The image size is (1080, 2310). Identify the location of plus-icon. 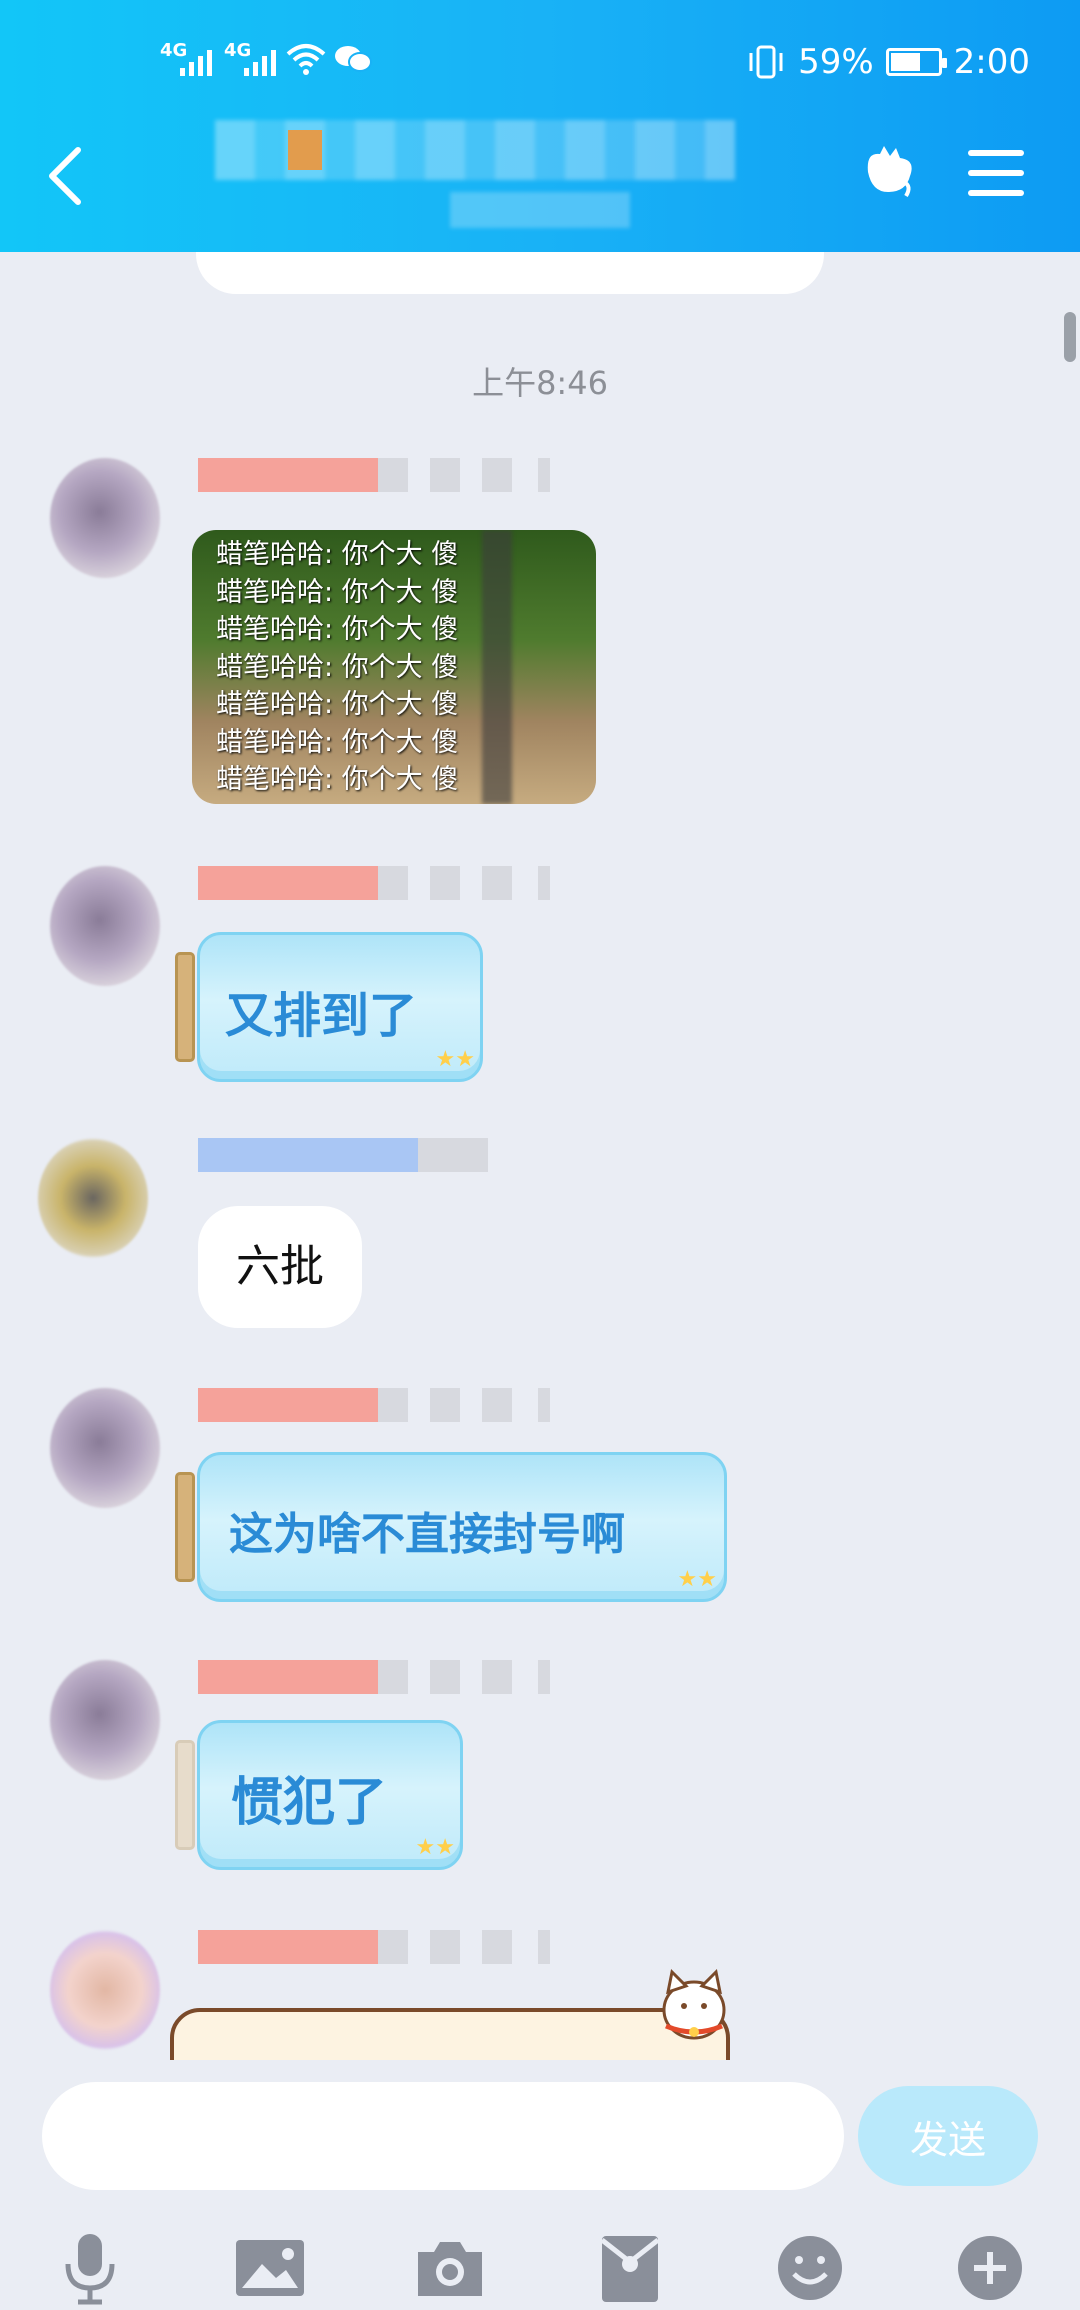
(990, 2268).